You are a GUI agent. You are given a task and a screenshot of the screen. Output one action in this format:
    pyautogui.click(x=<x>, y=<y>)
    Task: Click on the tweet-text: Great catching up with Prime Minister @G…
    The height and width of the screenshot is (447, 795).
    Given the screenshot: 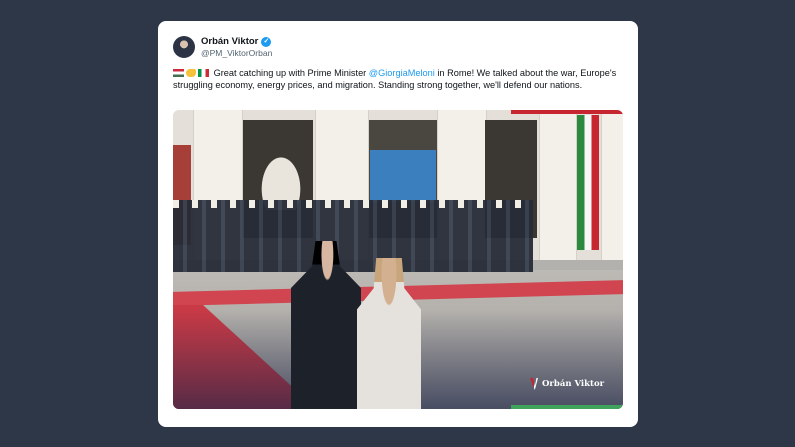 What is the action you would take?
    pyautogui.click(x=398, y=79)
    